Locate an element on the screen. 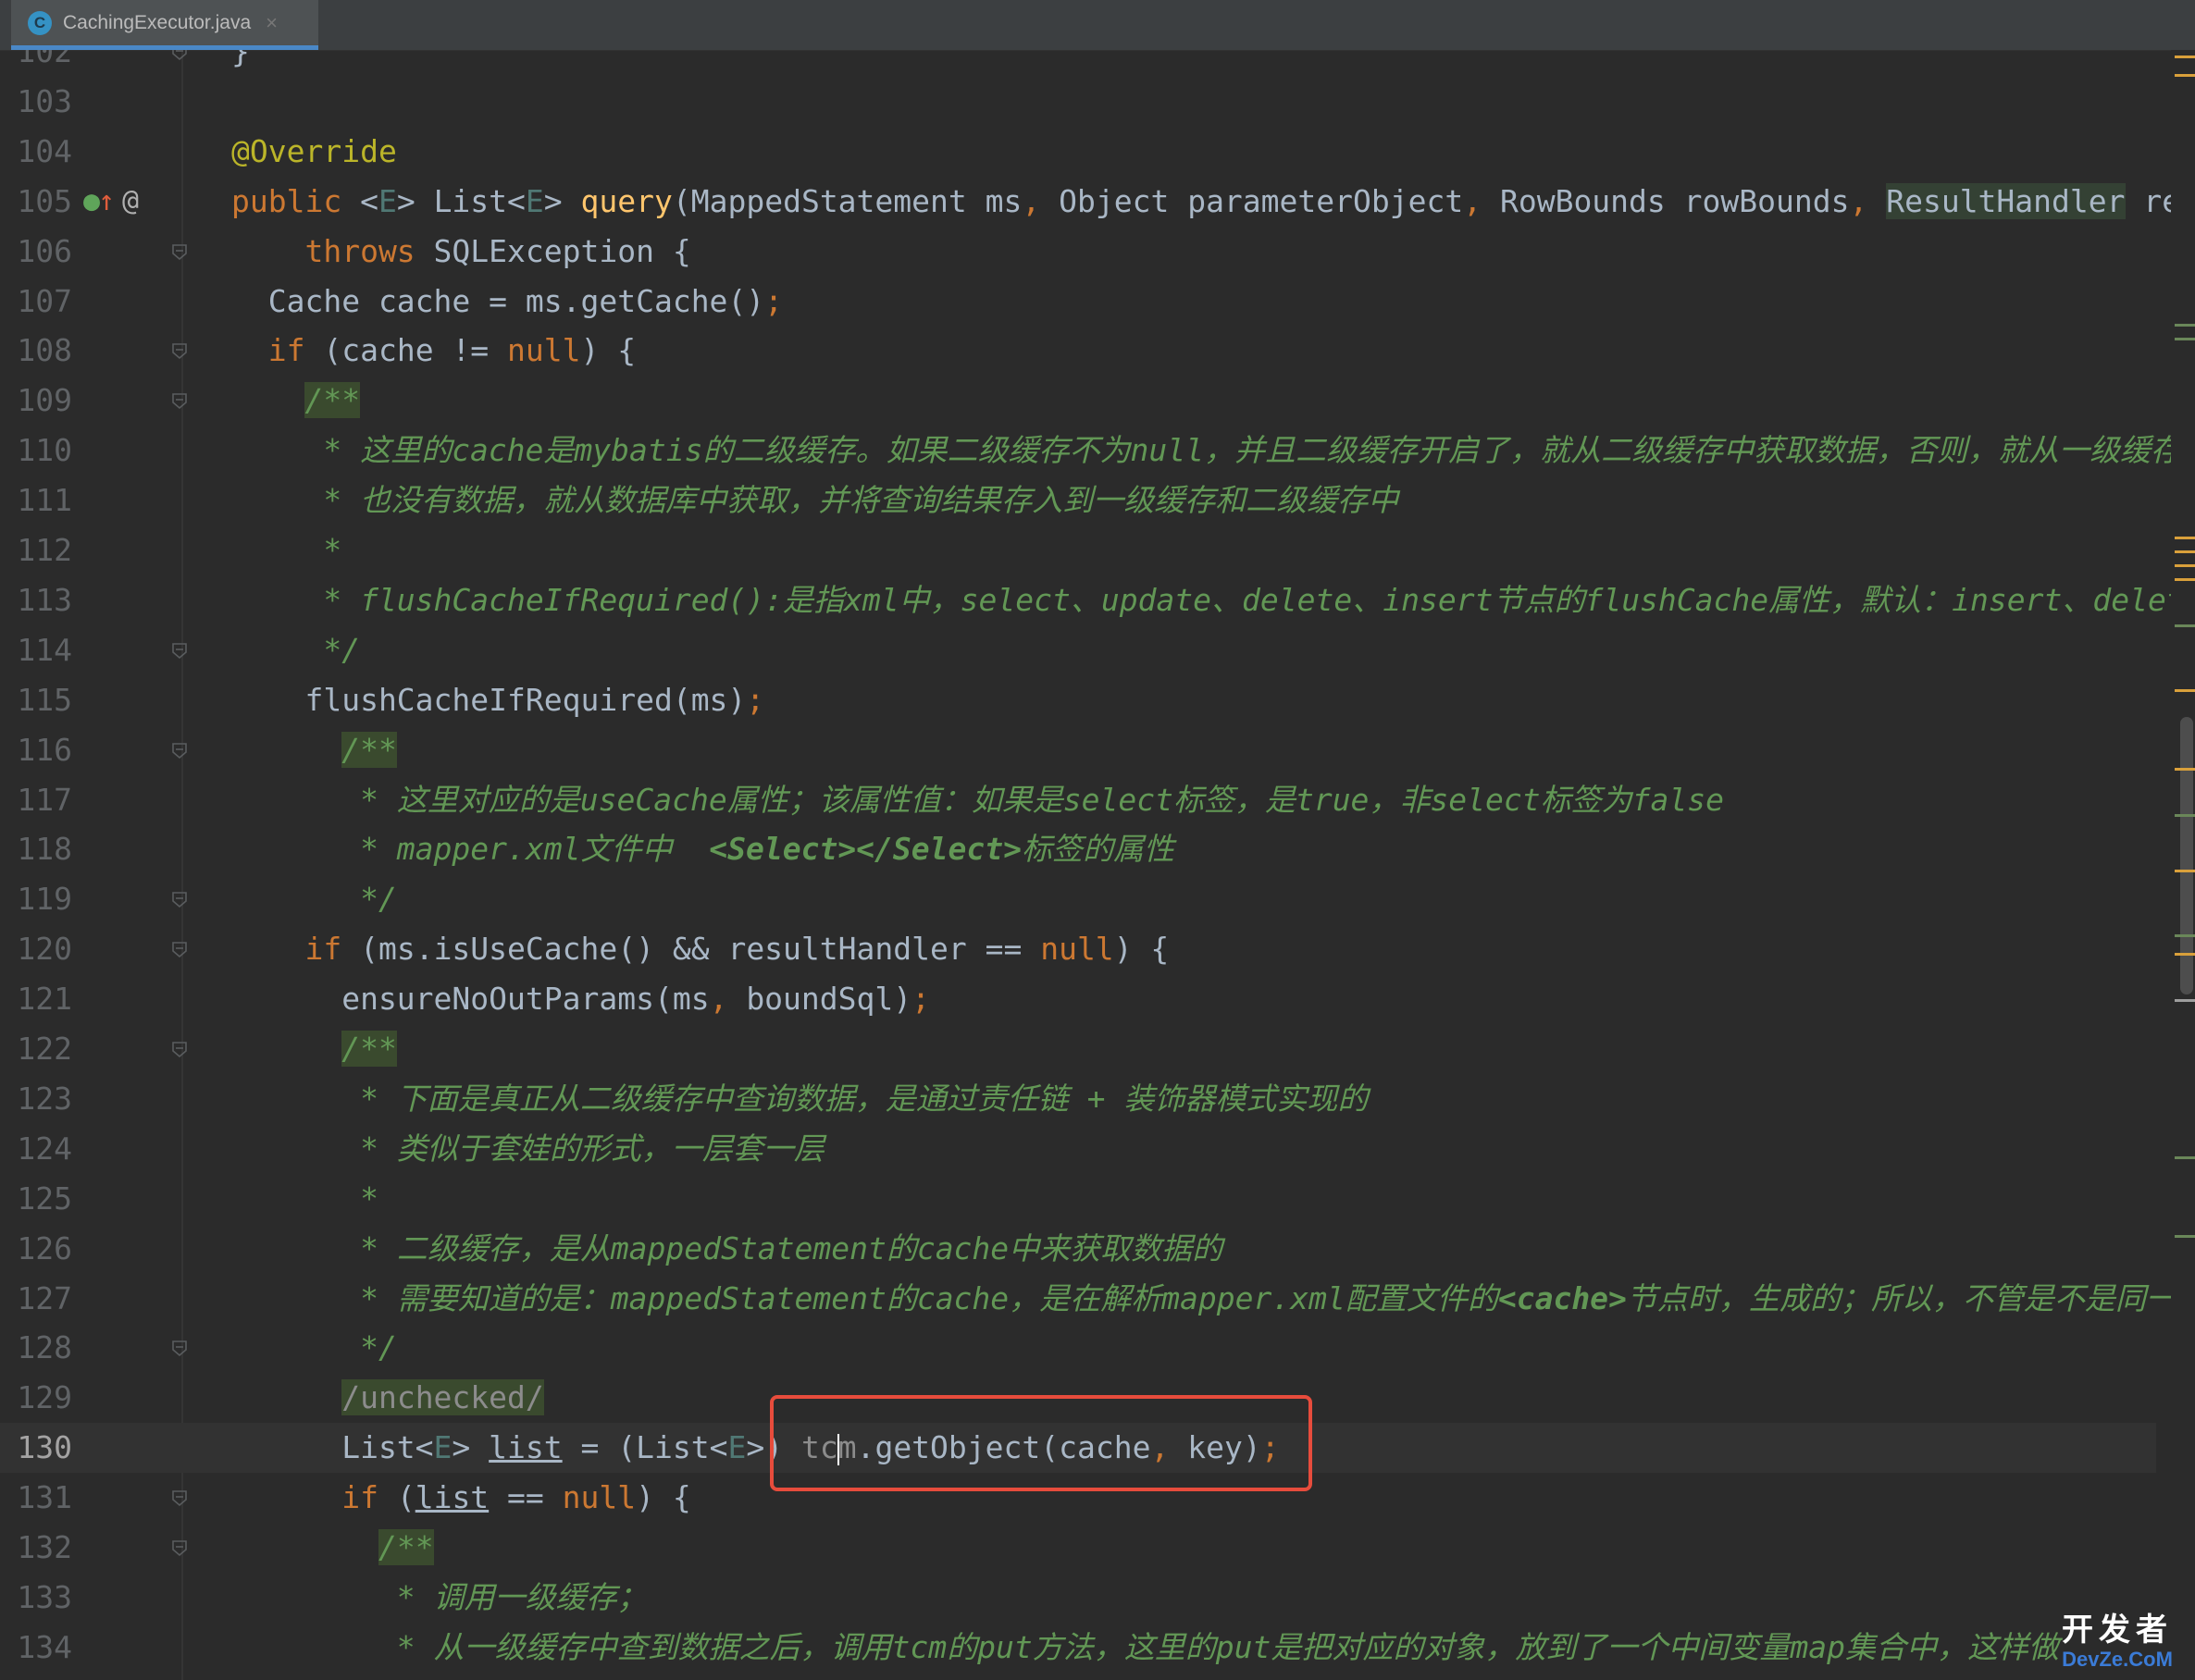 This screenshot has height=1680, width=2195. line-number: 112 is located at coordinates (36, 550).